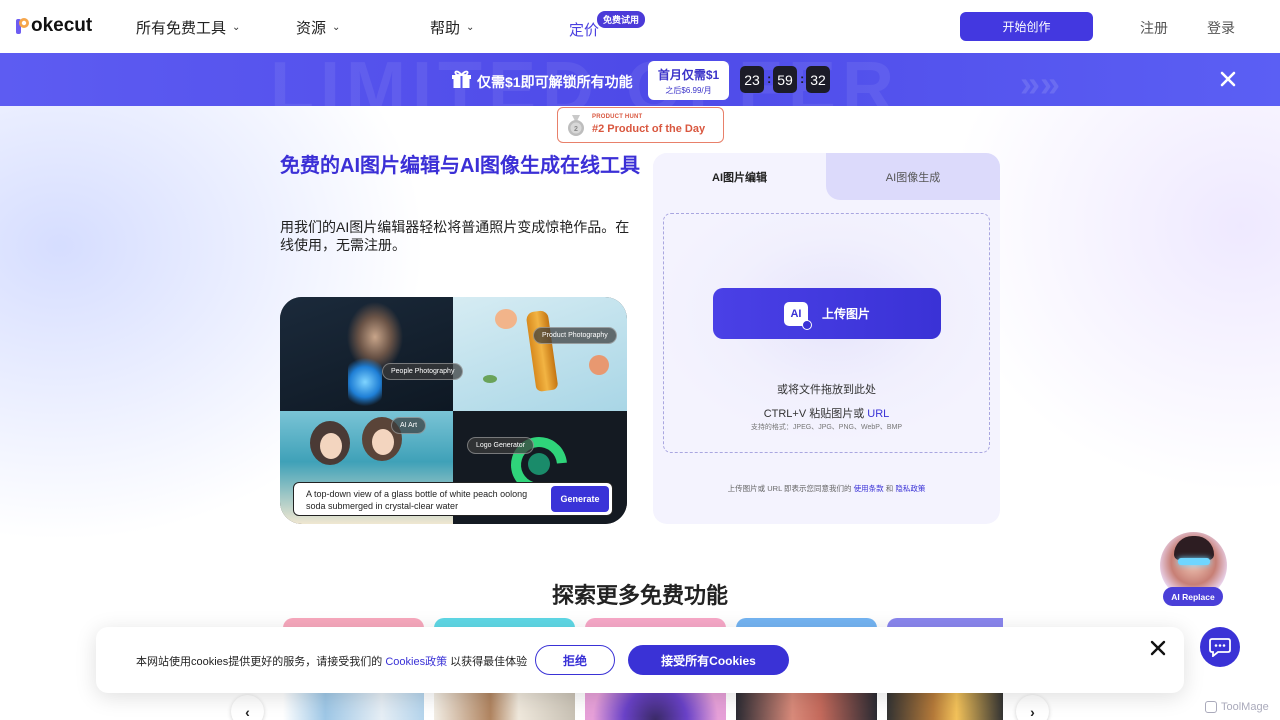 This screenshot has height=720, width=1280. What do you see at coordinates (845, 314) in the screenshot?
I see `upload-image-label: 上传图片` at bounding box center [845, 314].